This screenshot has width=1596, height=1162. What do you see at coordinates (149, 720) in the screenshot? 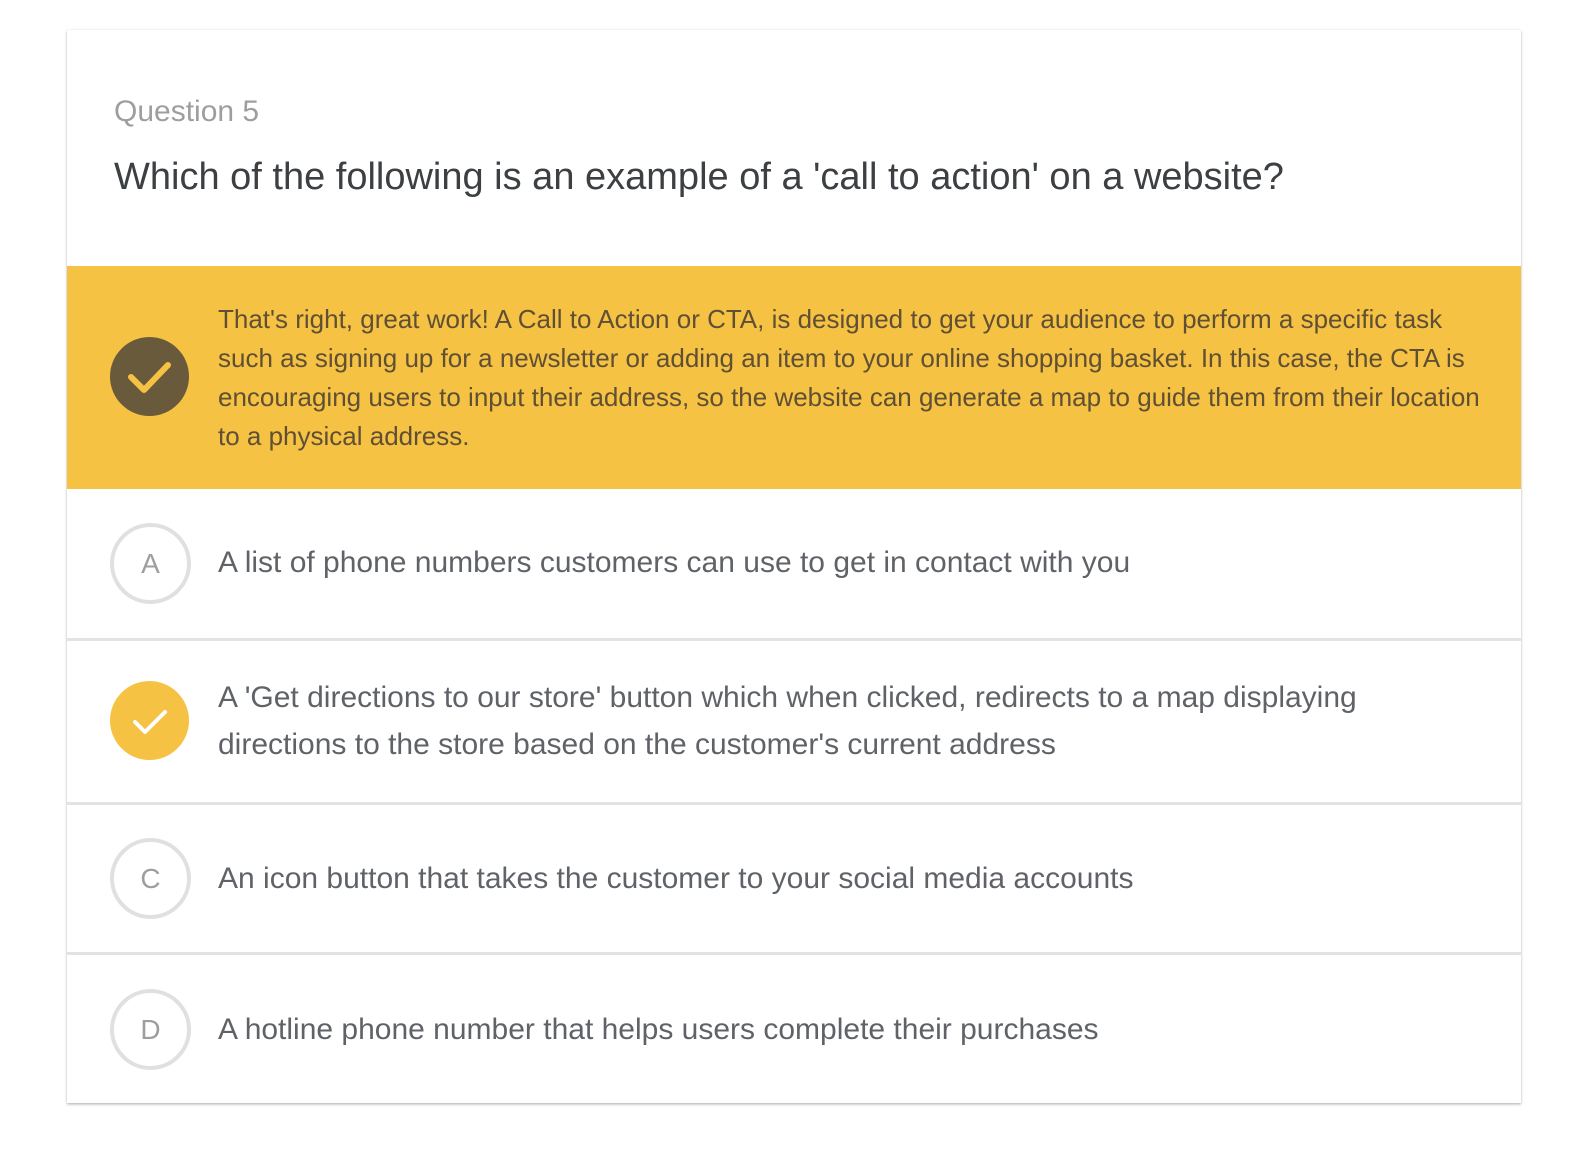
I see `selected-check-icon` at bounding box center [149, 720].